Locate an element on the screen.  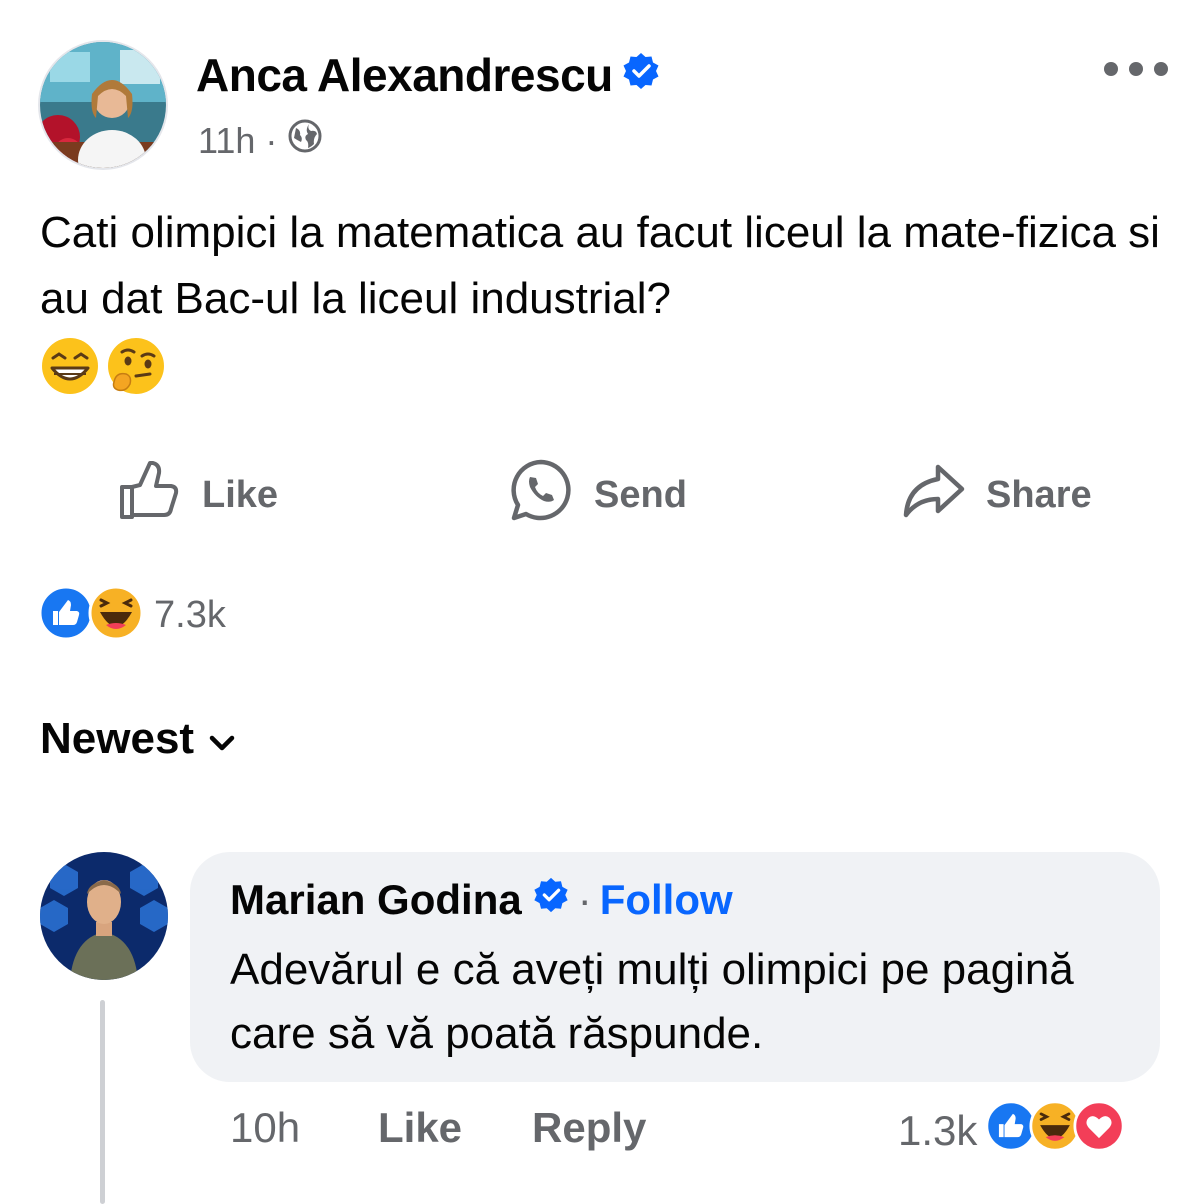
comment-time: 10h is located at coordinates (265, 1128).